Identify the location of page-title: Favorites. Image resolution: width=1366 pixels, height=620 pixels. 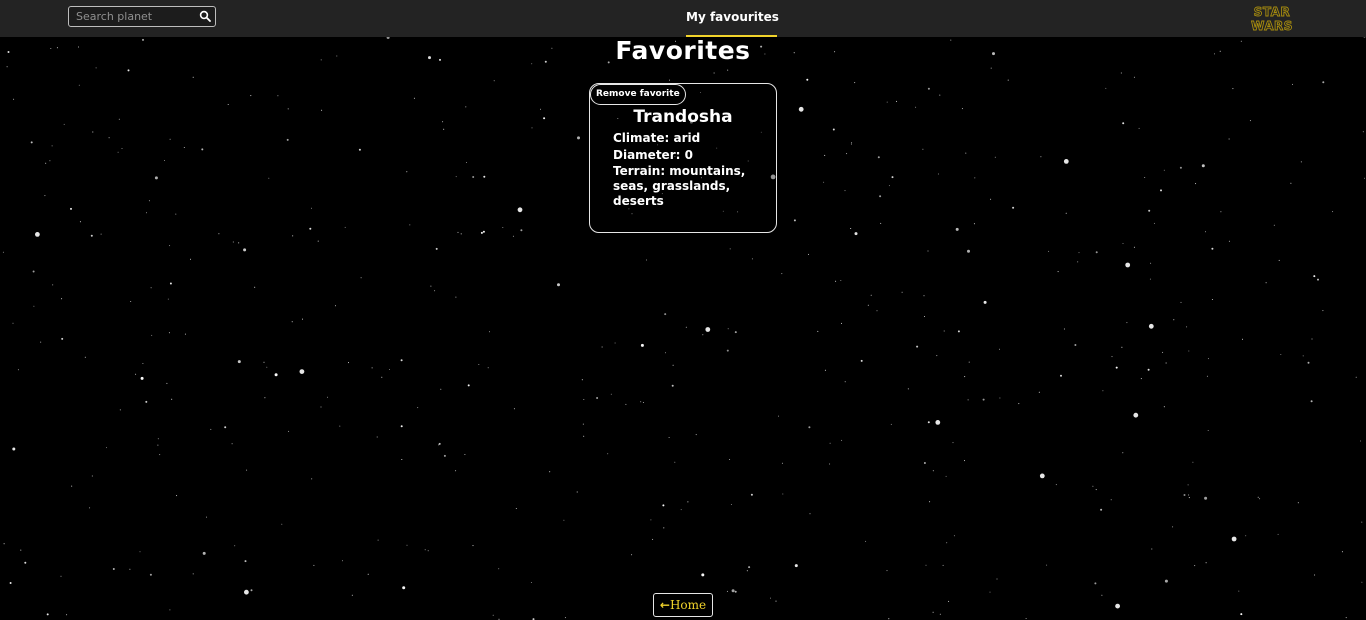
(683, 50).